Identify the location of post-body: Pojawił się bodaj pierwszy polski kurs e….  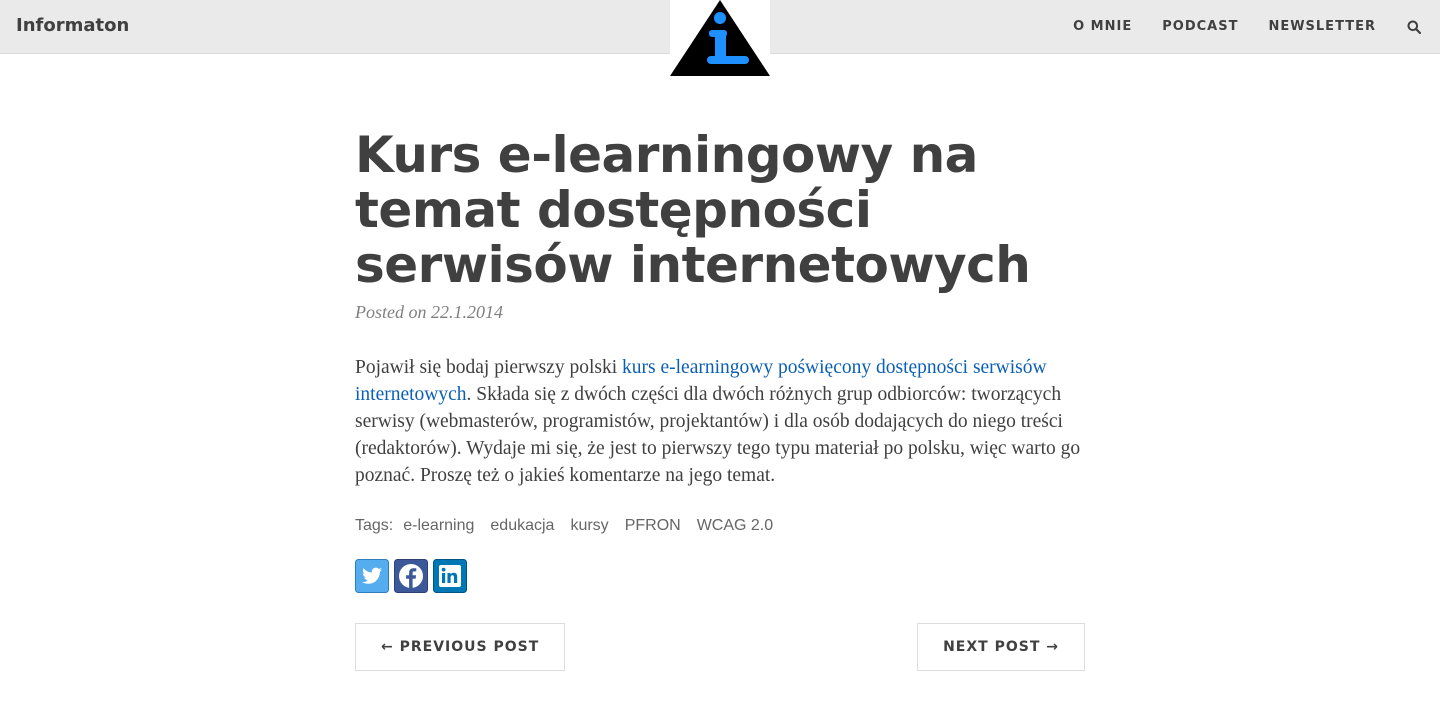
(720, 421).